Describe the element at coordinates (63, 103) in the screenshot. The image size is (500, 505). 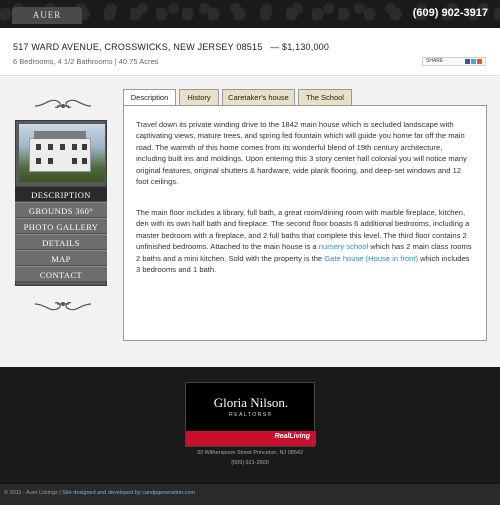
I see `ornament-top-icon` at that location.